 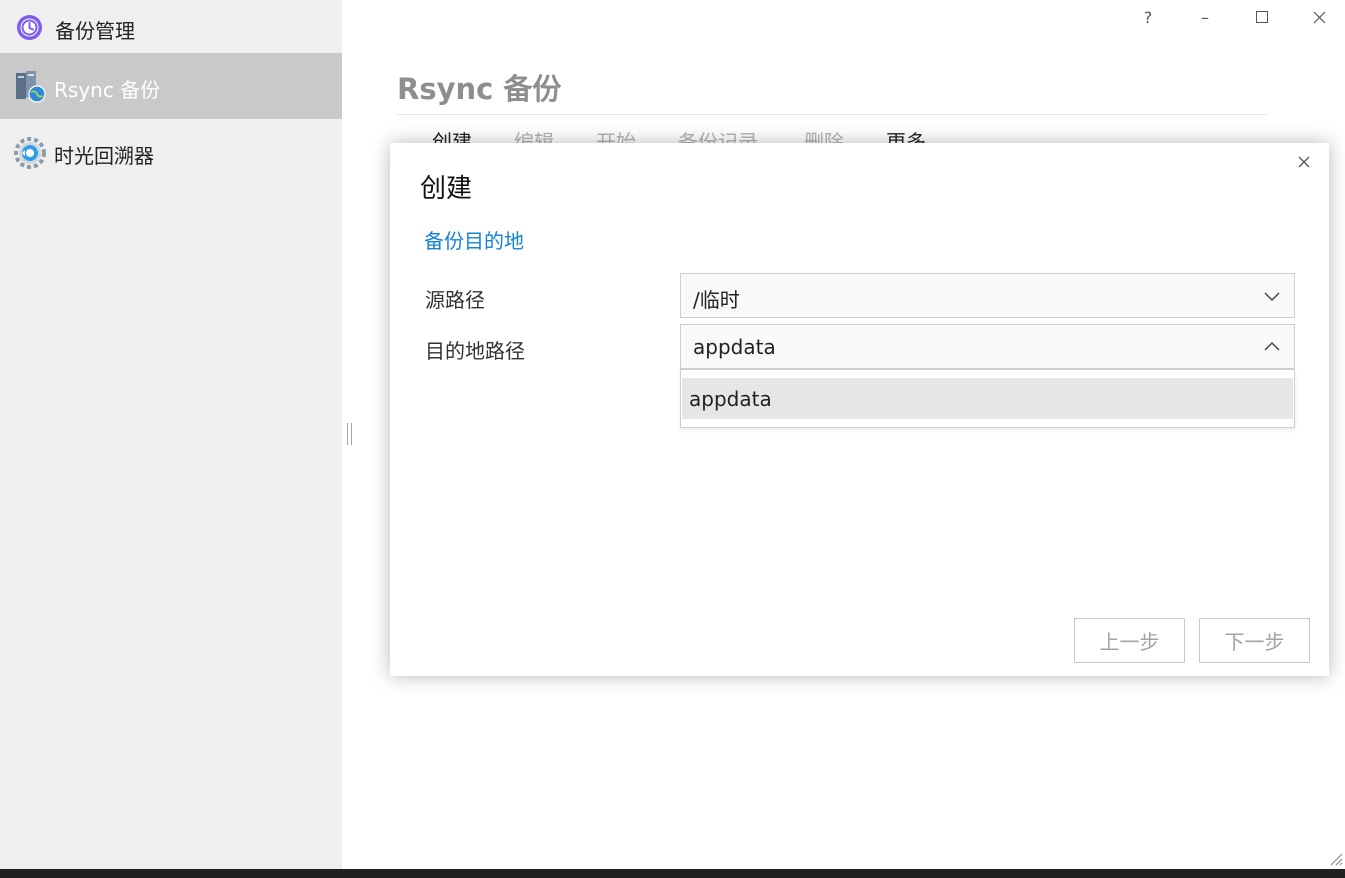 I want to click on destination-dropdown-list: appdata, so click(x=987, y=398).